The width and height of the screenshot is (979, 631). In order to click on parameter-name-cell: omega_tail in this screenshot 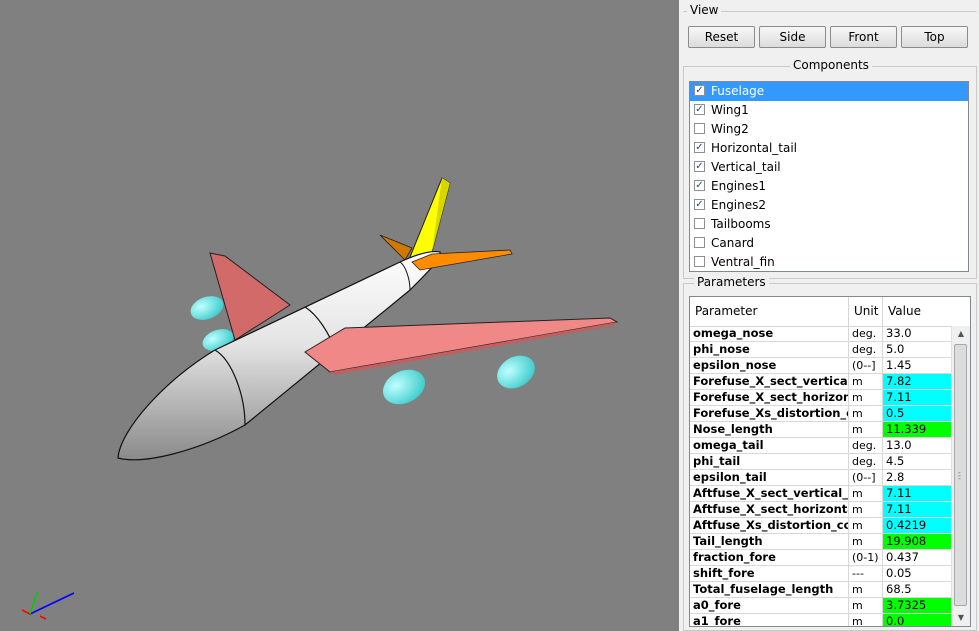, I will do `click(769, 445)`.